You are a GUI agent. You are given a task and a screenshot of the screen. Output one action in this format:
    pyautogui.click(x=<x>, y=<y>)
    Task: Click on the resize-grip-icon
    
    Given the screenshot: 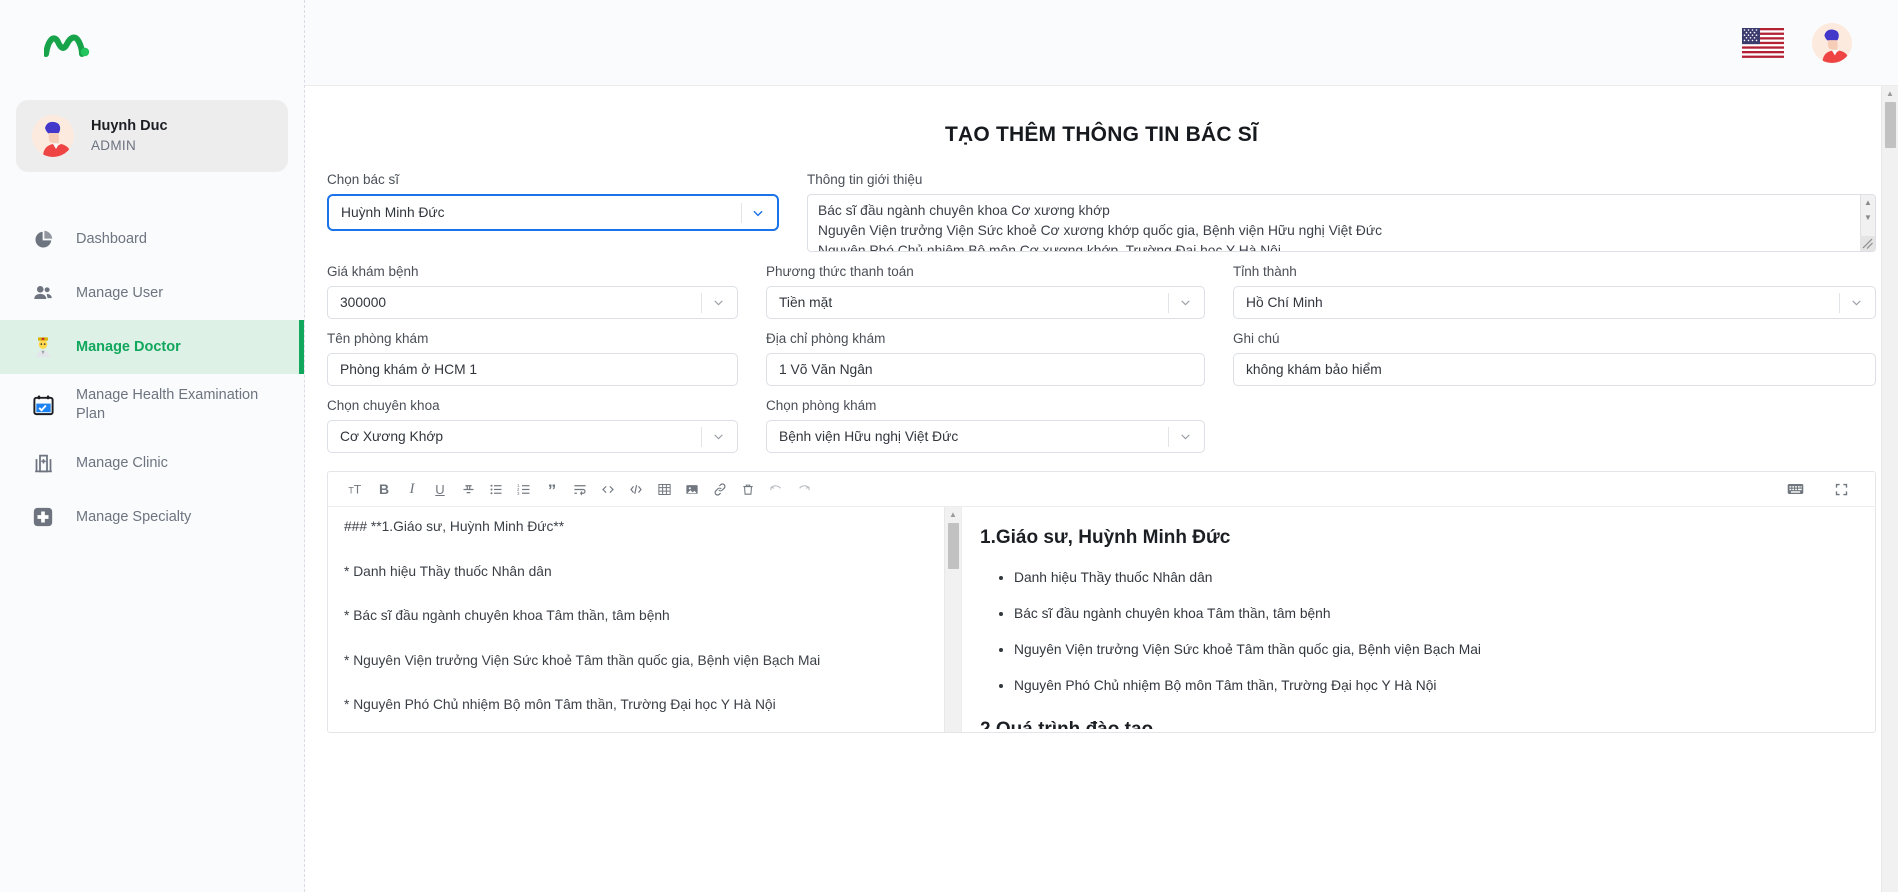 What is the action you would take?
    pyautogui.click(x=1867, y=243)
    